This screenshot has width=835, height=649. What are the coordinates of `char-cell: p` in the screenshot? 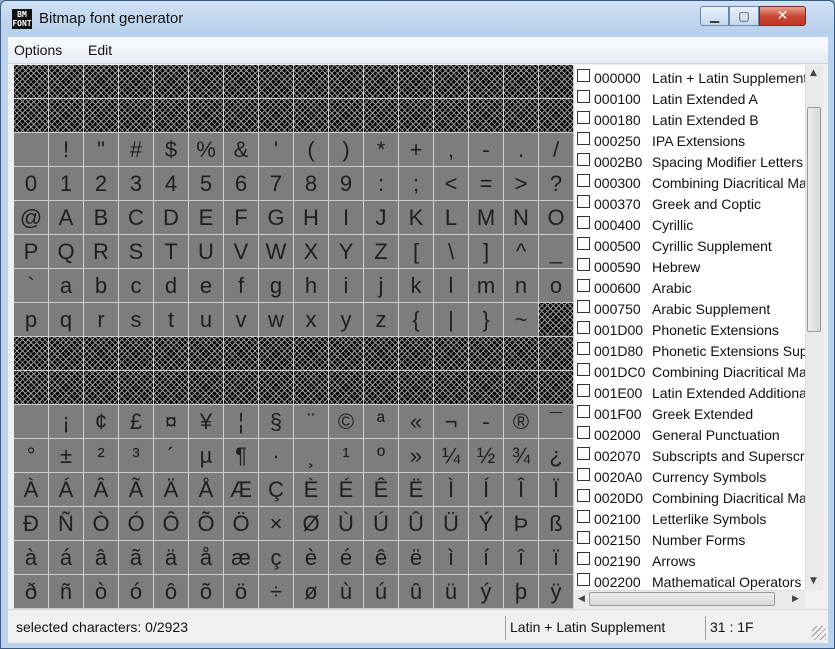 It's located at (31, 320).